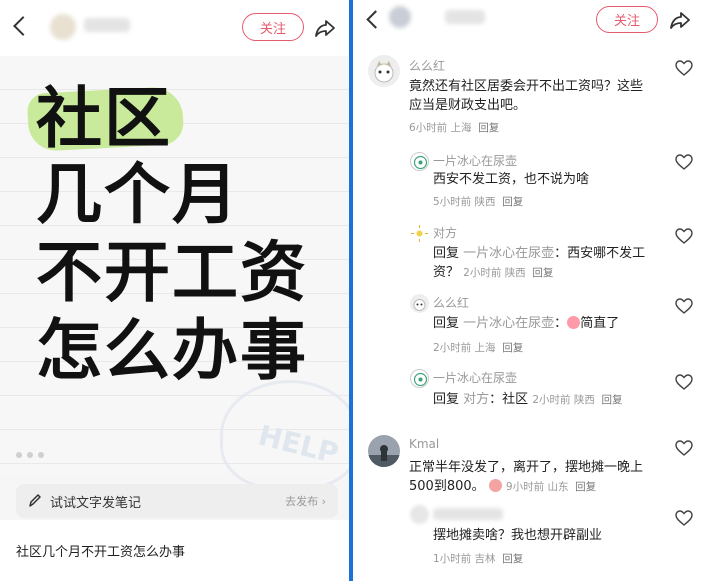  Describe the element at coordinates (96, 503) in the screenshot. I see `write-note-placeholder: 试试文字发笔记` at that location.